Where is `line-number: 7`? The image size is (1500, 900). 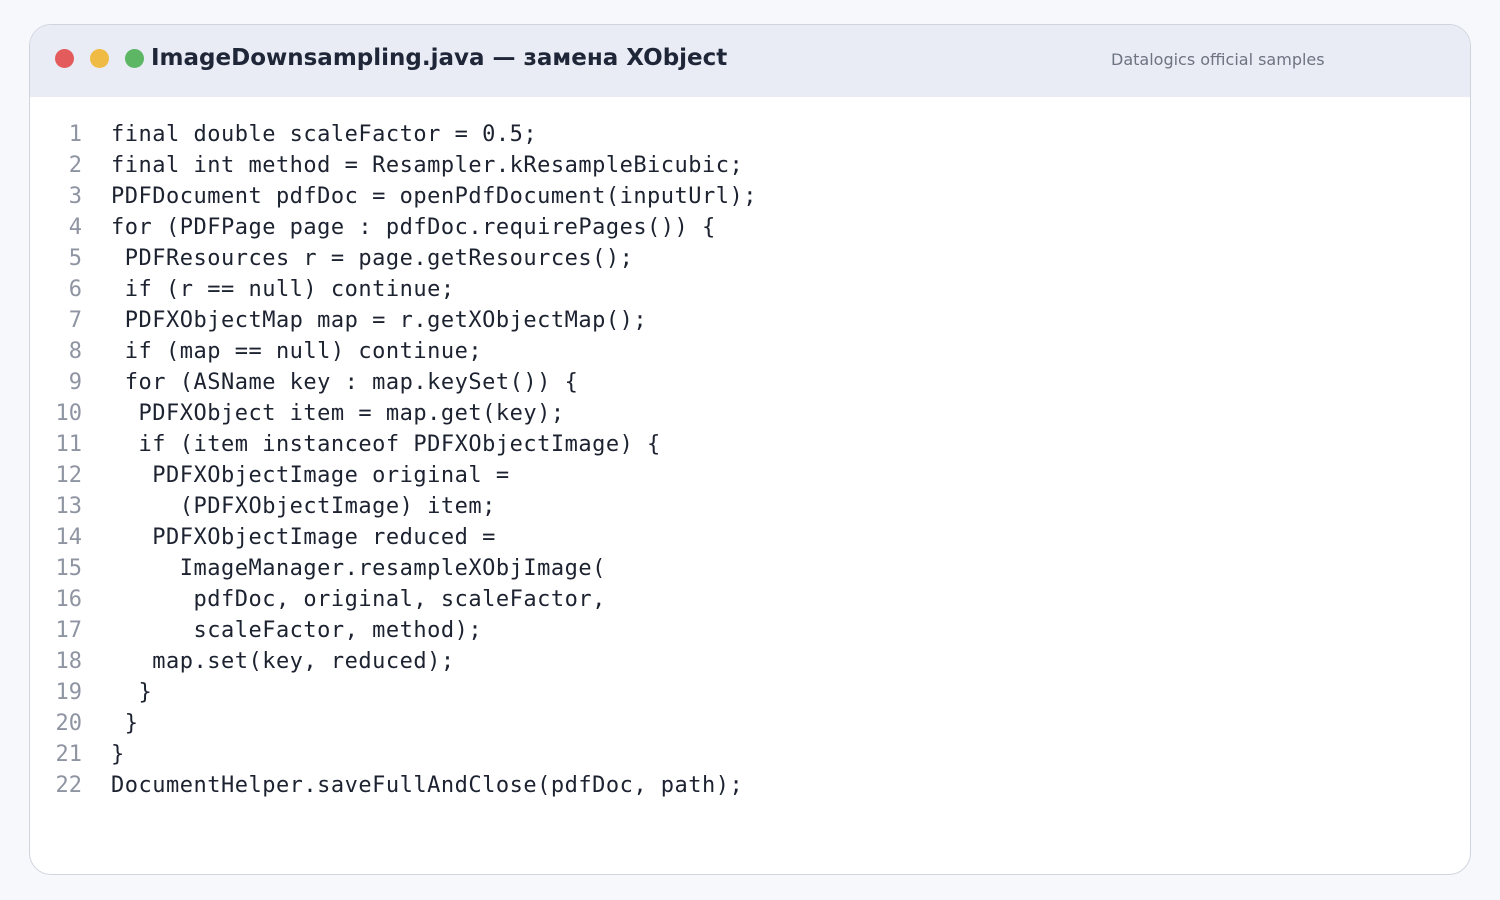 line-number: 7 is located at coordinates (75, 320).